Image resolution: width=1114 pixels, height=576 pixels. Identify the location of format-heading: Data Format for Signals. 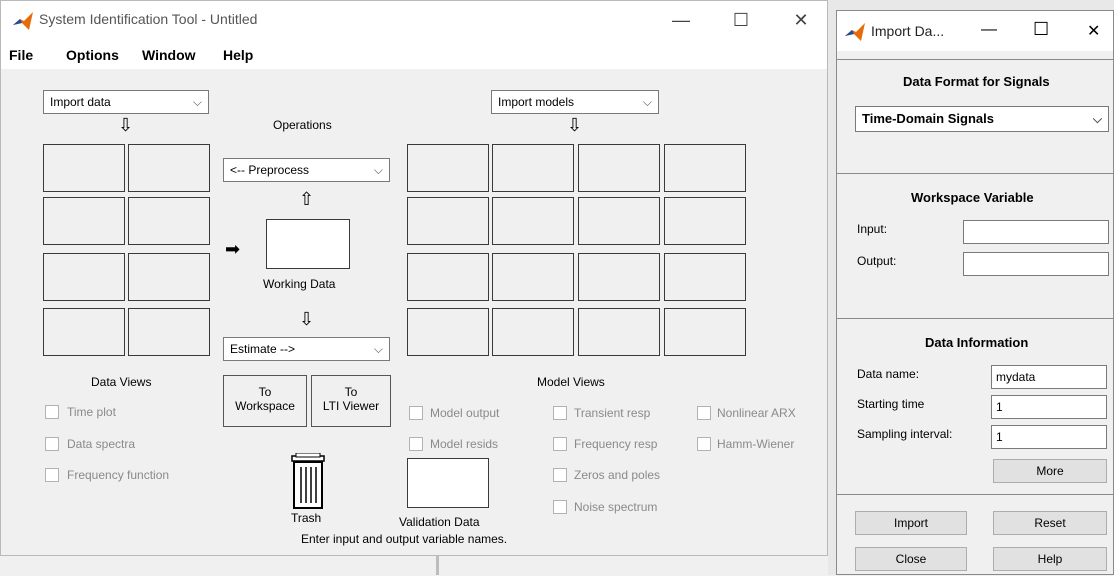
(976, 81).